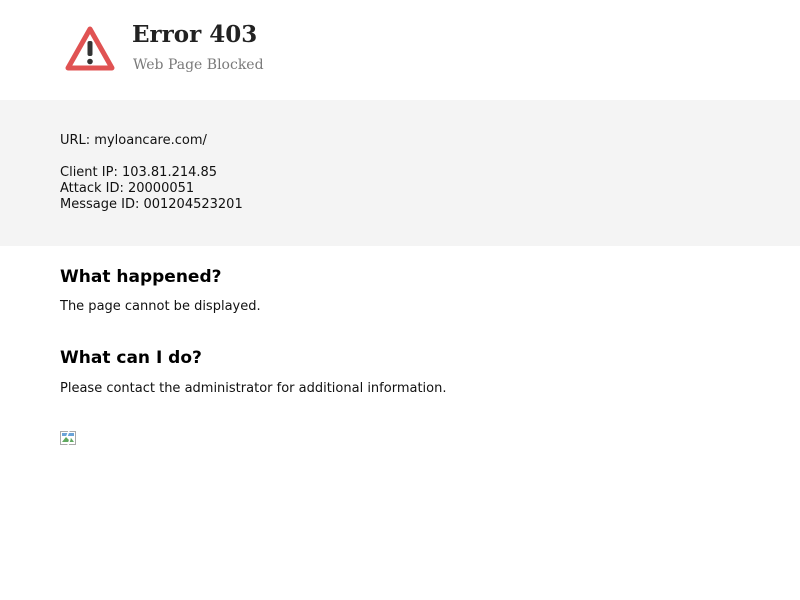 Image resolution: width=800 pixels, height=600 pixels. Describe the element at coordinates (198, 65) in the screenshot. I see `page-subtitle: Web Page Blocked` at that location.